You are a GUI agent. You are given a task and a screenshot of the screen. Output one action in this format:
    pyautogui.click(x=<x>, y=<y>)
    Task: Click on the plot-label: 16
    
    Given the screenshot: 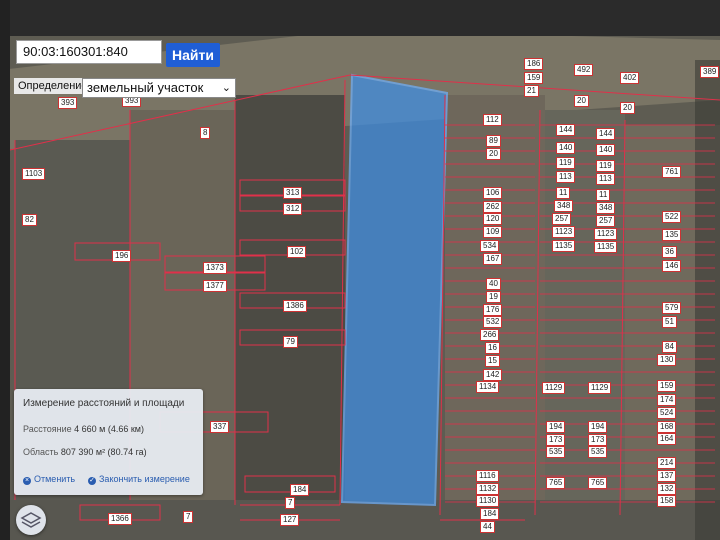 What is the action you would take?
    pyautogui.click(x=492, y=348)
    